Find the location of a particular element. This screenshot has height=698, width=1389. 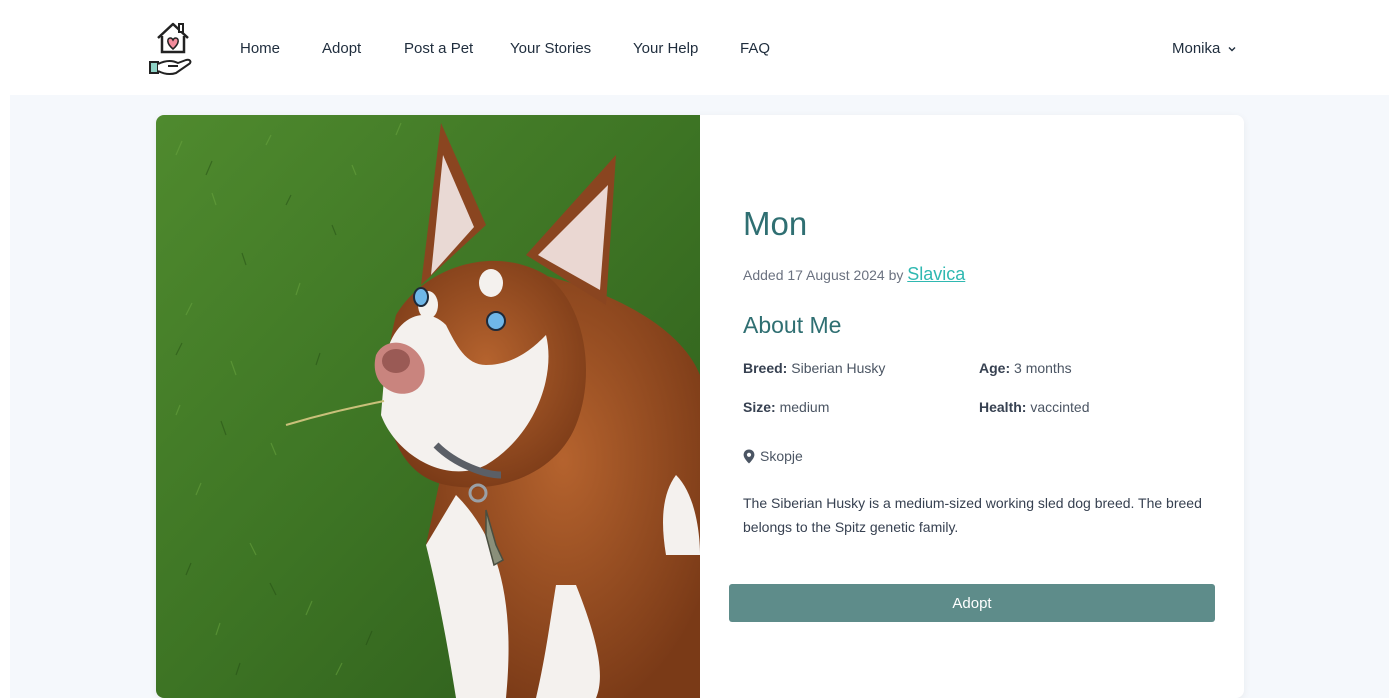

health-attribute: Health: vaccinted is located at coordinates (1034, 407).